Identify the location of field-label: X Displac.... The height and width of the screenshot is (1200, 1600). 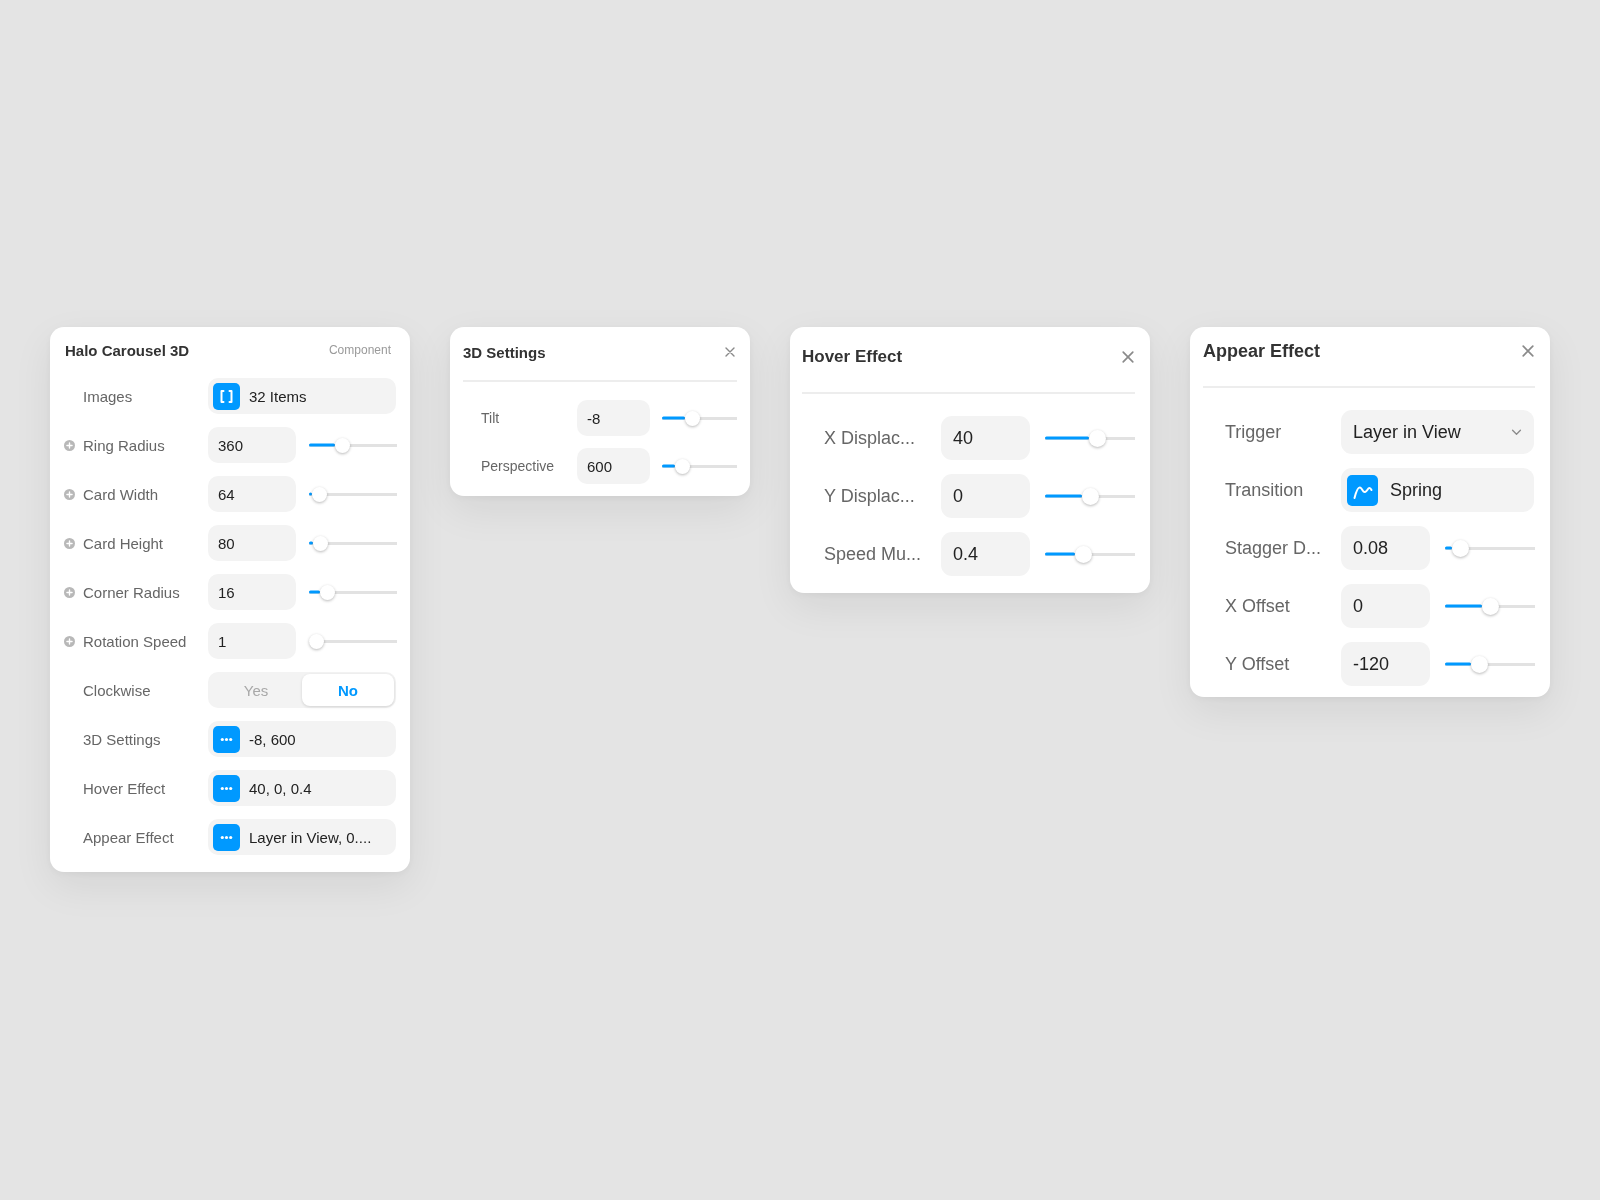
(870, 438).